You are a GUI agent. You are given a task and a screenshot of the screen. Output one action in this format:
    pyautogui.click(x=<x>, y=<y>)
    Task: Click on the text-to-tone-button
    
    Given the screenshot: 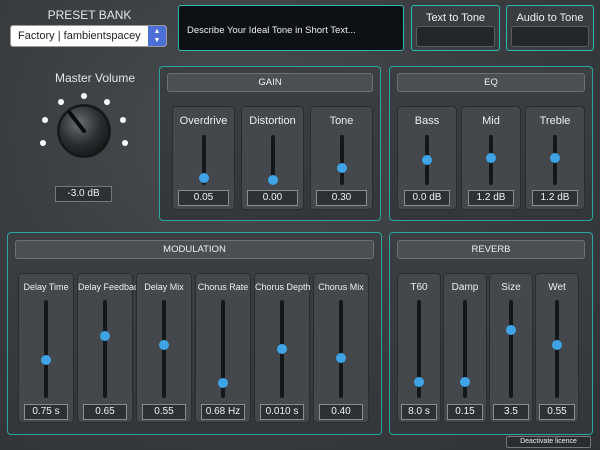 What is the action you would take?
    pyautogui.click(x=455, y=36)
    